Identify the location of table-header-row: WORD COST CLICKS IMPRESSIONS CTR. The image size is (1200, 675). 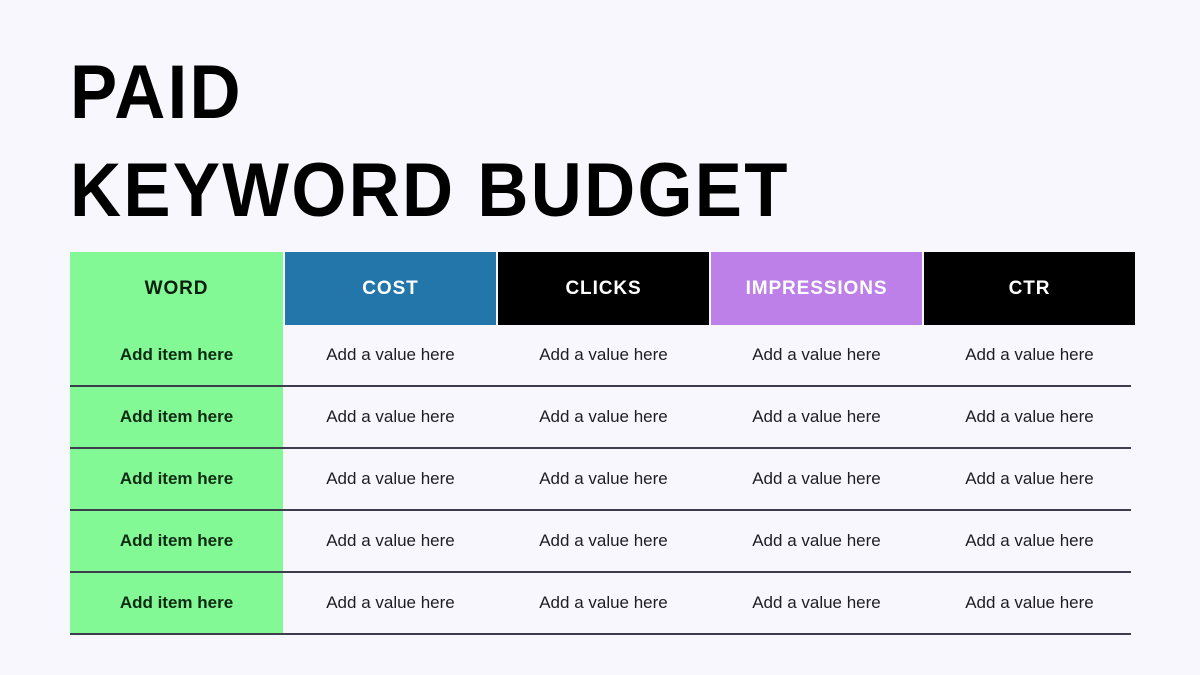
(602, 288).